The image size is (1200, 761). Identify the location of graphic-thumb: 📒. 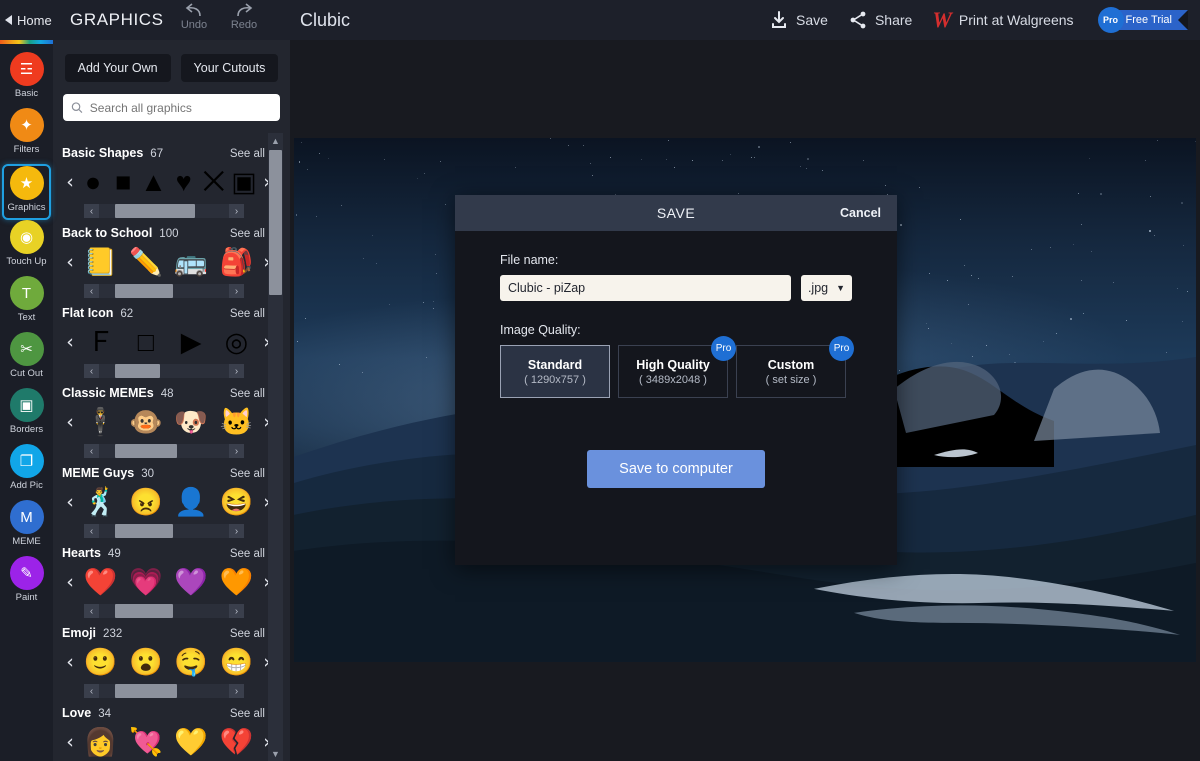
(101, 262).